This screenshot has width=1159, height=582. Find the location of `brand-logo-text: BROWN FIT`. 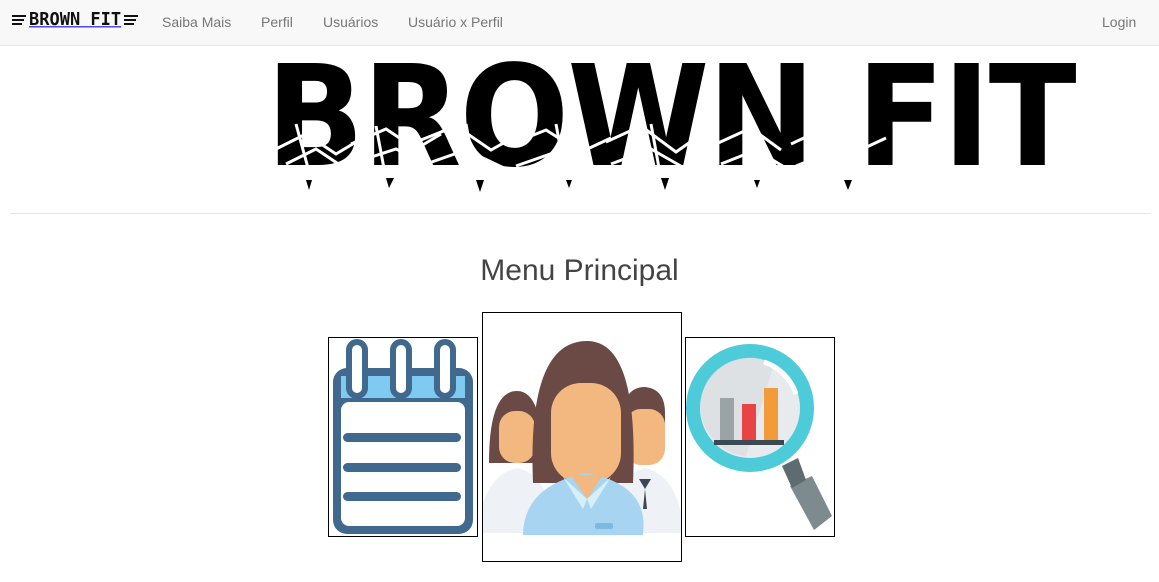

brand-logo-text: BROWN FIT is located at coordinates (75, 20).